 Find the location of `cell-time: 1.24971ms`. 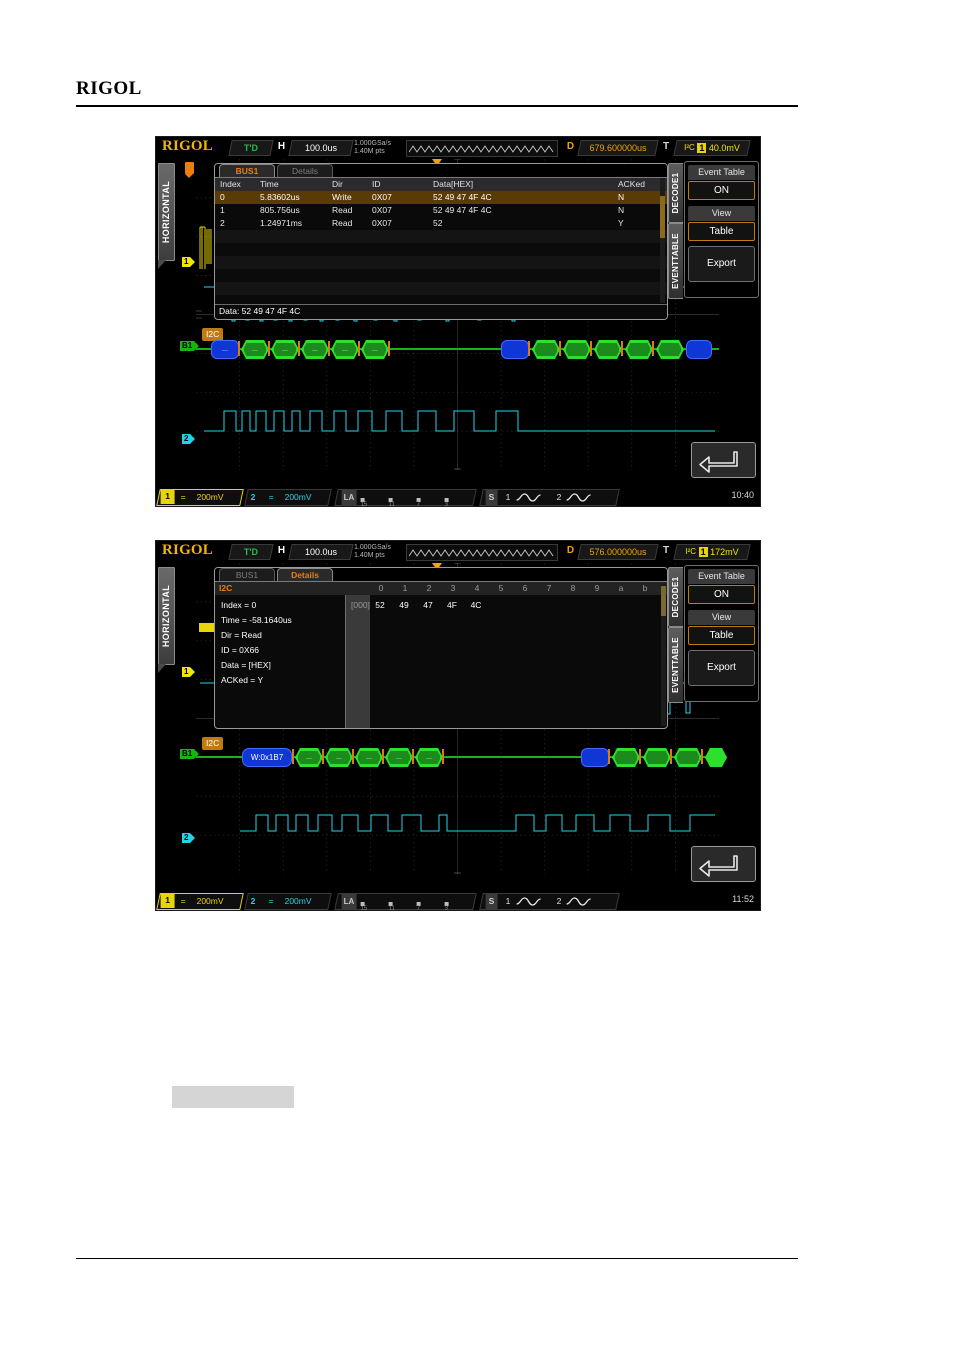

cell-time: 1.24971ms is located at coordinates (281, 223).